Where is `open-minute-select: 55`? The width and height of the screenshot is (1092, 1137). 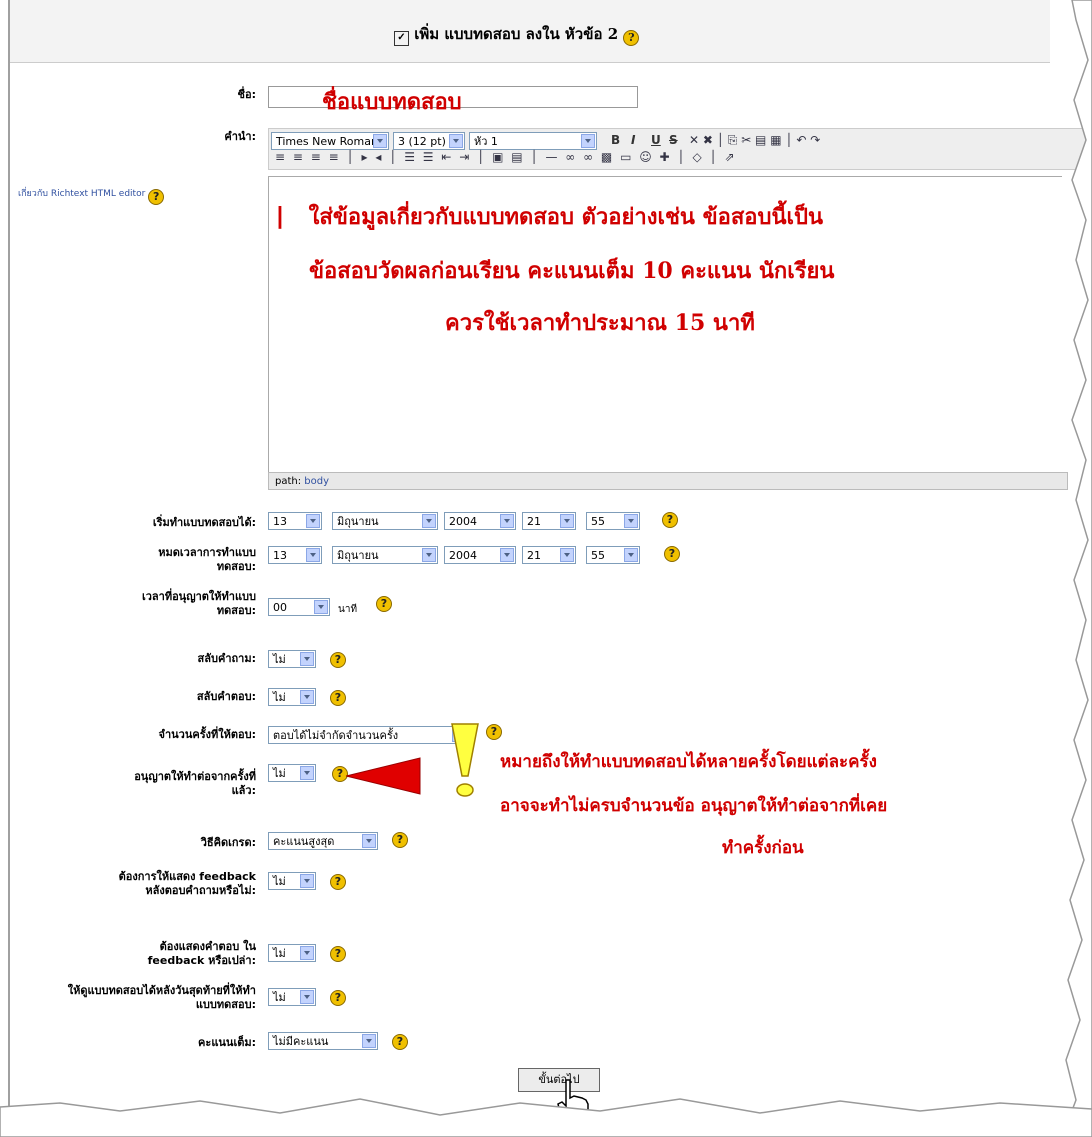 open-minute-select: 55 is located at coordinates (613, 521).